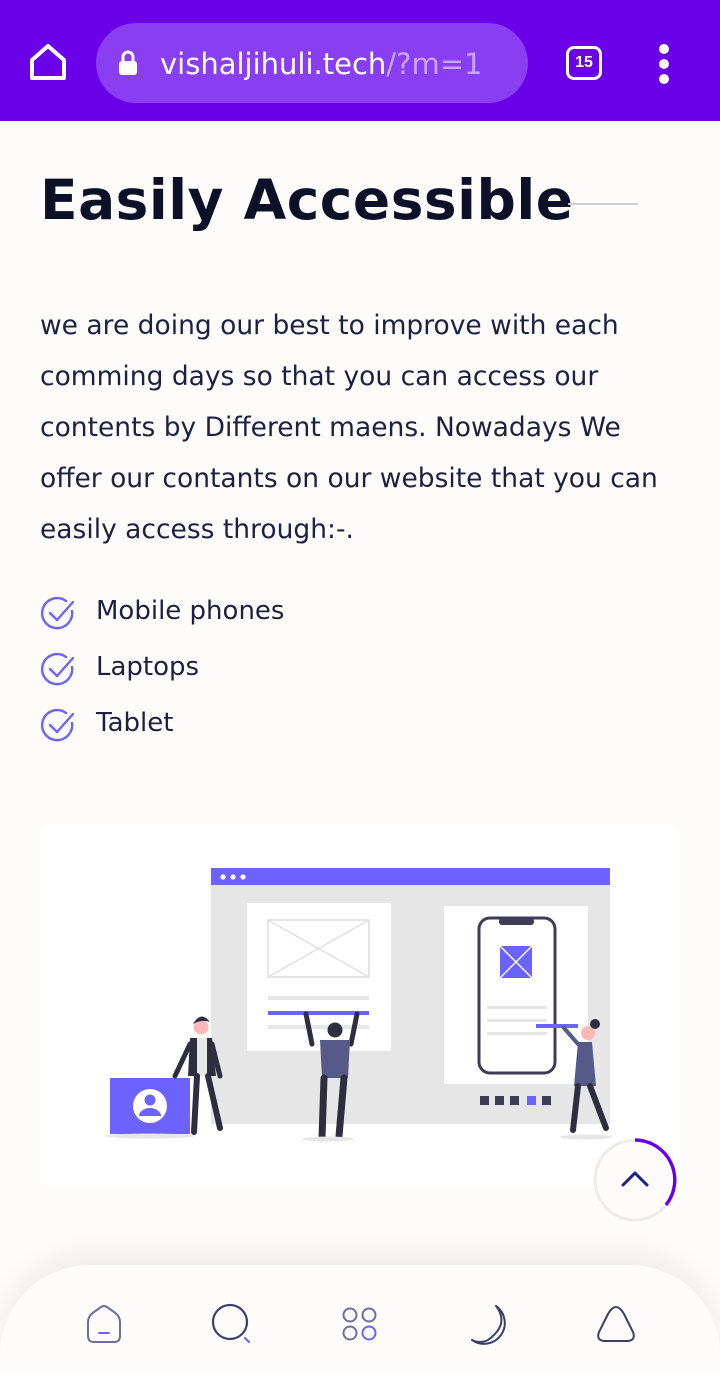 The image size is (720, 1373). I want to click on address-bar-url: vishaljihuli.tech/?m=1, so click(321, 64).